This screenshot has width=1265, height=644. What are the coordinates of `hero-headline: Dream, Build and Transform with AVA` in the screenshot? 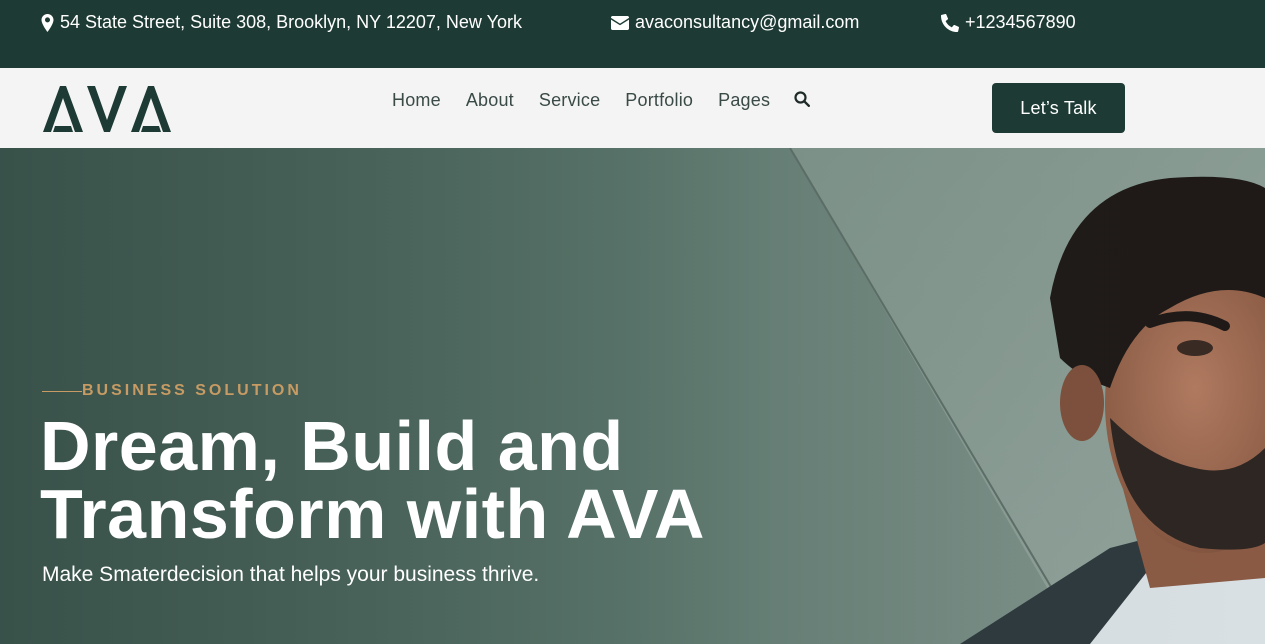 It's located at (420, 480).